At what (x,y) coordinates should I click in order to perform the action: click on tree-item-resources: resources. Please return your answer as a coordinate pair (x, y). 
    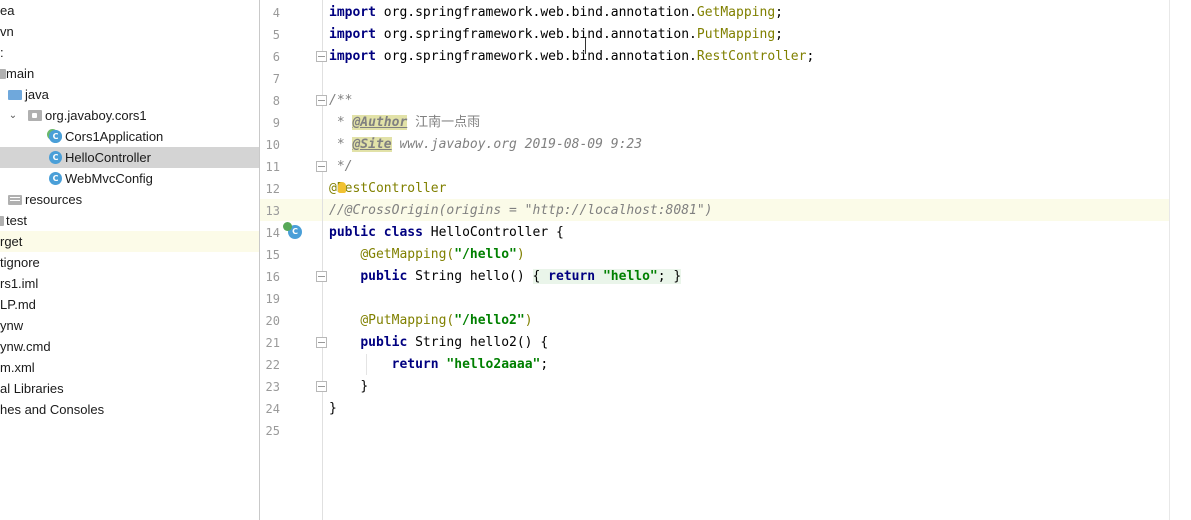
    Looking at the image, I should click on (129, 199).